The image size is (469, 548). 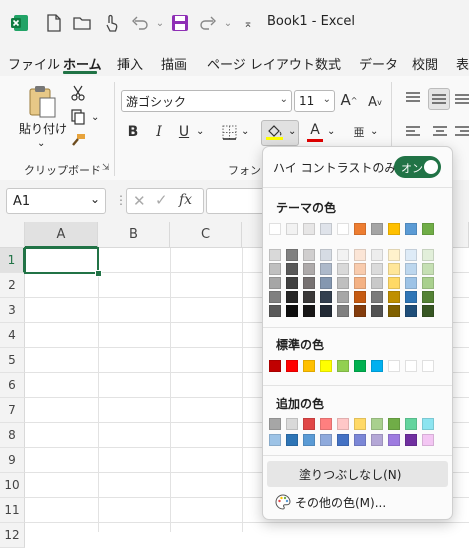 I want to click on shrink-font-button: Av, so click(x=375, y=102).